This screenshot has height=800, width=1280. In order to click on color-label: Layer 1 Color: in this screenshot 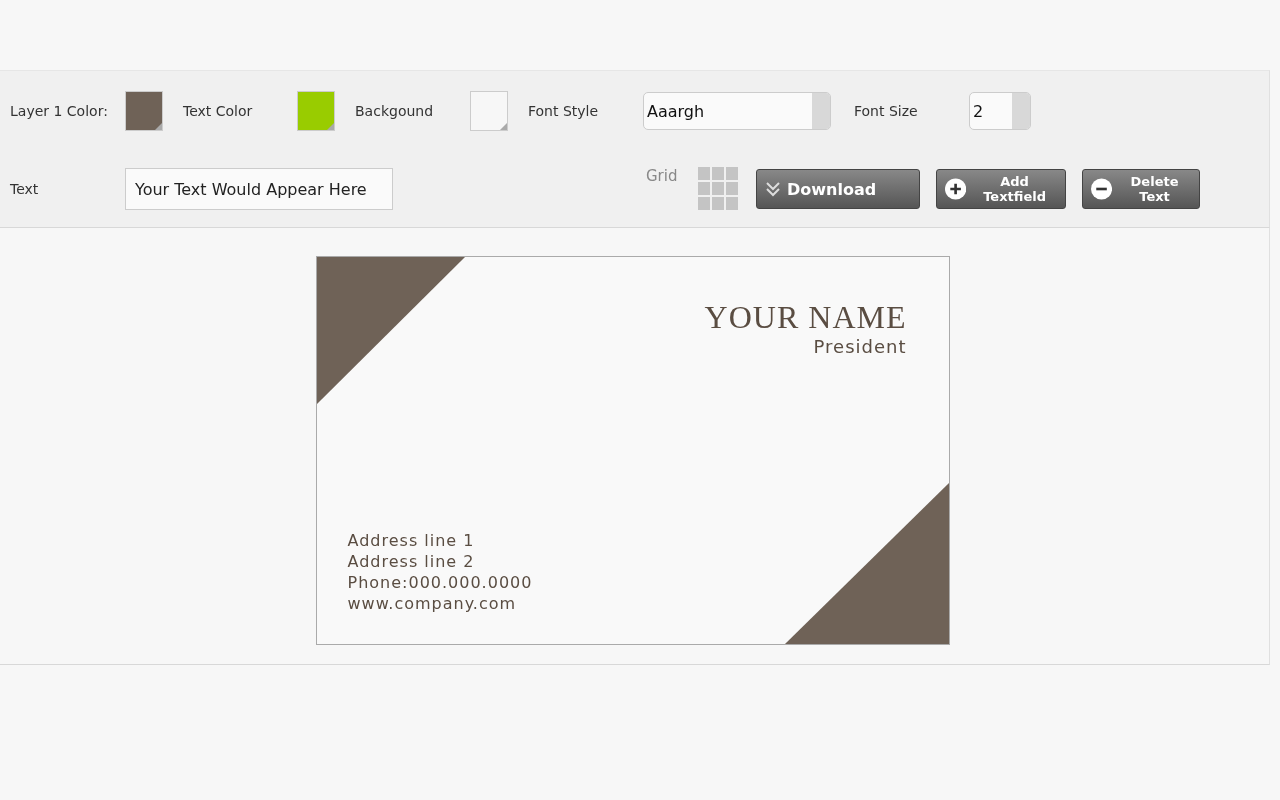, I will do `click(59, 111)`.